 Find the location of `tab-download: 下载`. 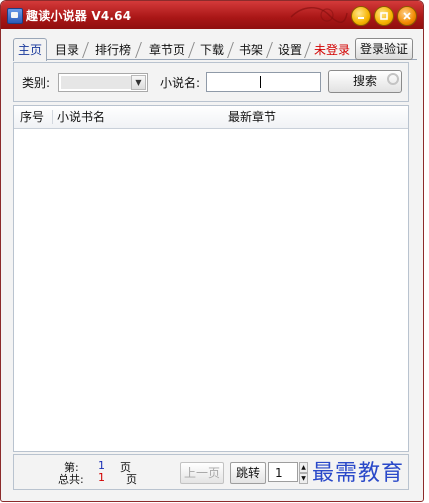

tab-download: 下载 is located at coordinates (212, 50).